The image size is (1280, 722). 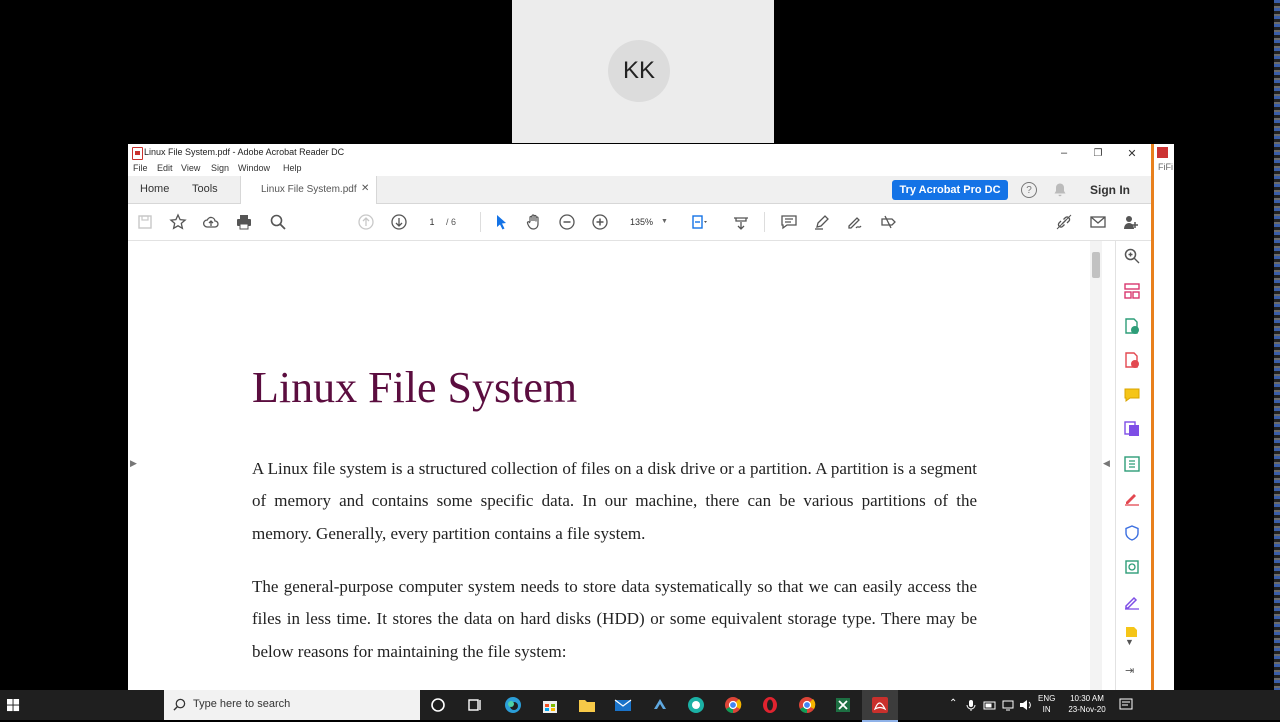 What do you see at coordinates (399, 222) in the screenshot?
I see `next-page-icon` at bounding box center [399, 222].